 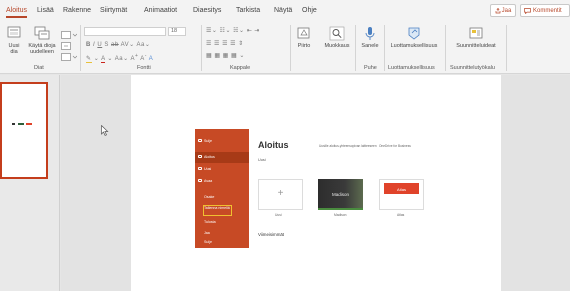 I want to click on recent-heading: Viimeisimmät, so click(x=271, y=234).